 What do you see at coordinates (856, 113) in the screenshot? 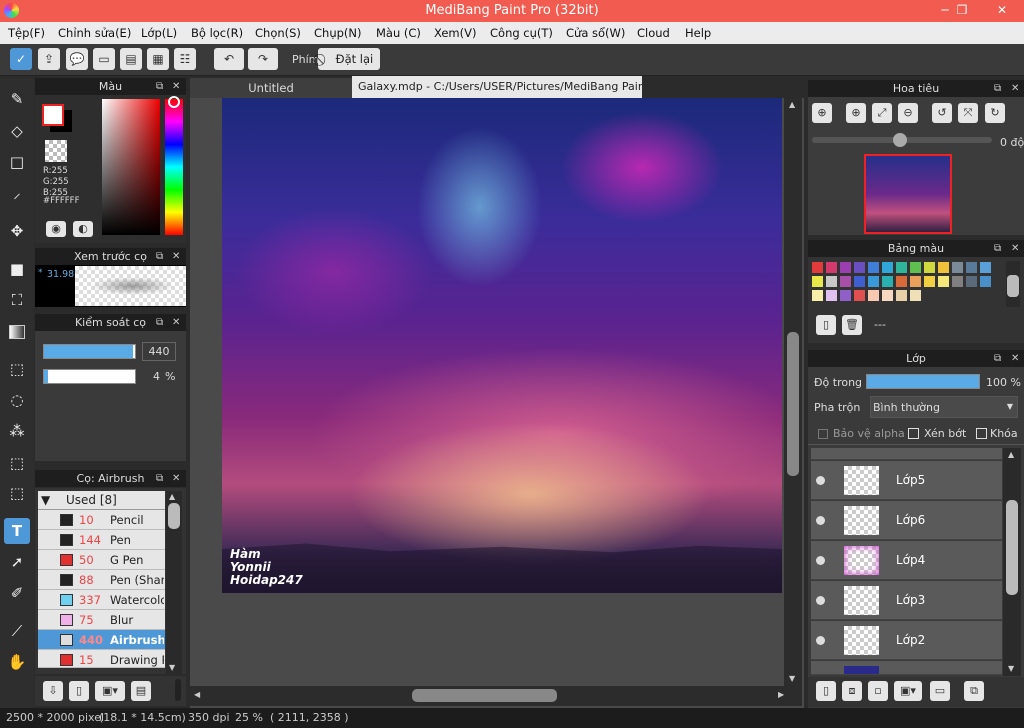
I see `zoom-in-icon: ⊕` at bounding box center [856, 113].